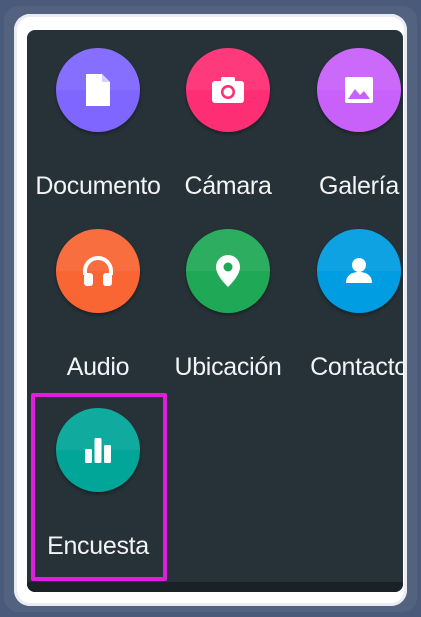 This screenshot has width=421, height=617. I want to click on contact-icon, so click(359, 271).